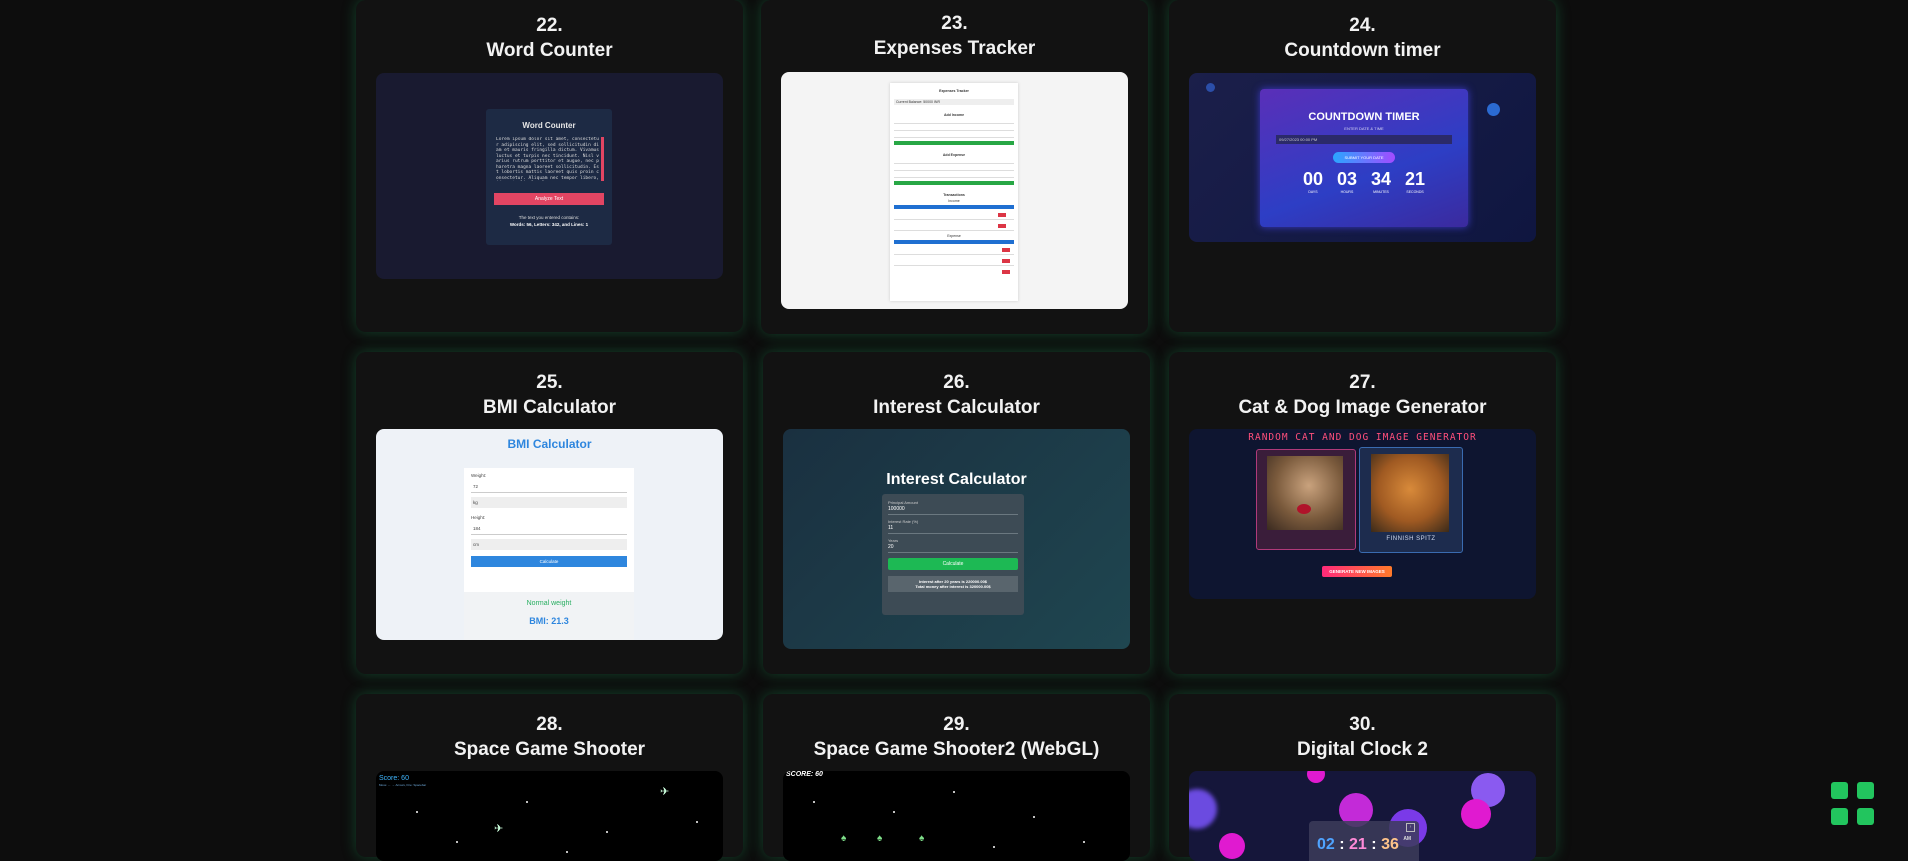 The width and height of the screenshot is (1908, 861). Describe the element at coordinates (1362, 437) in the screenshot. I see `preview-heading: RANDOM CAT AND DOG IMAGE GENERATOR` at that location.